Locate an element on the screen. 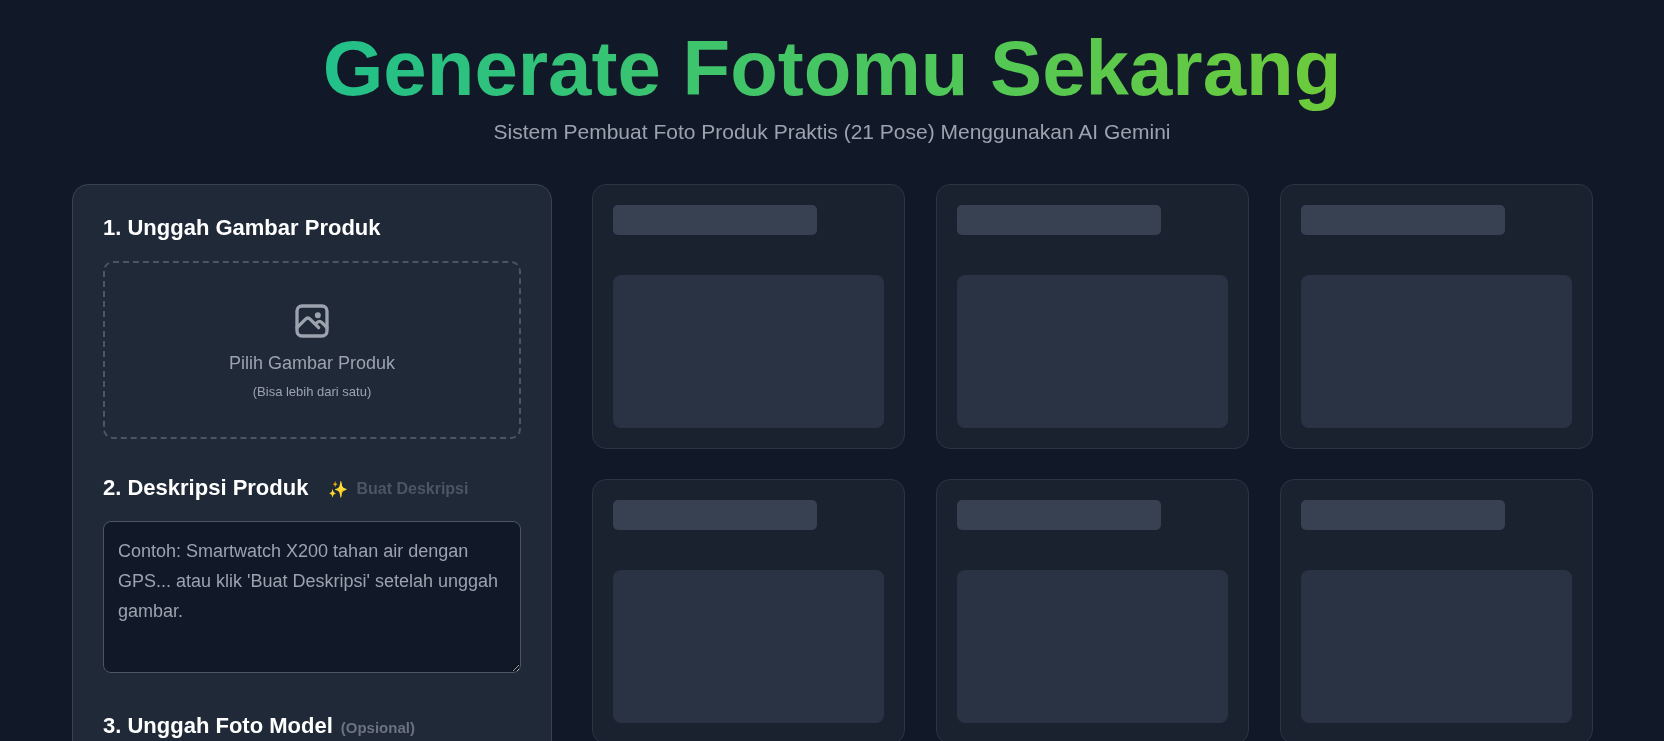 The width and height of the screenshot is (1664, 741). upload-label: Pilih Gambar Produk is located at coordinates (312, 363).